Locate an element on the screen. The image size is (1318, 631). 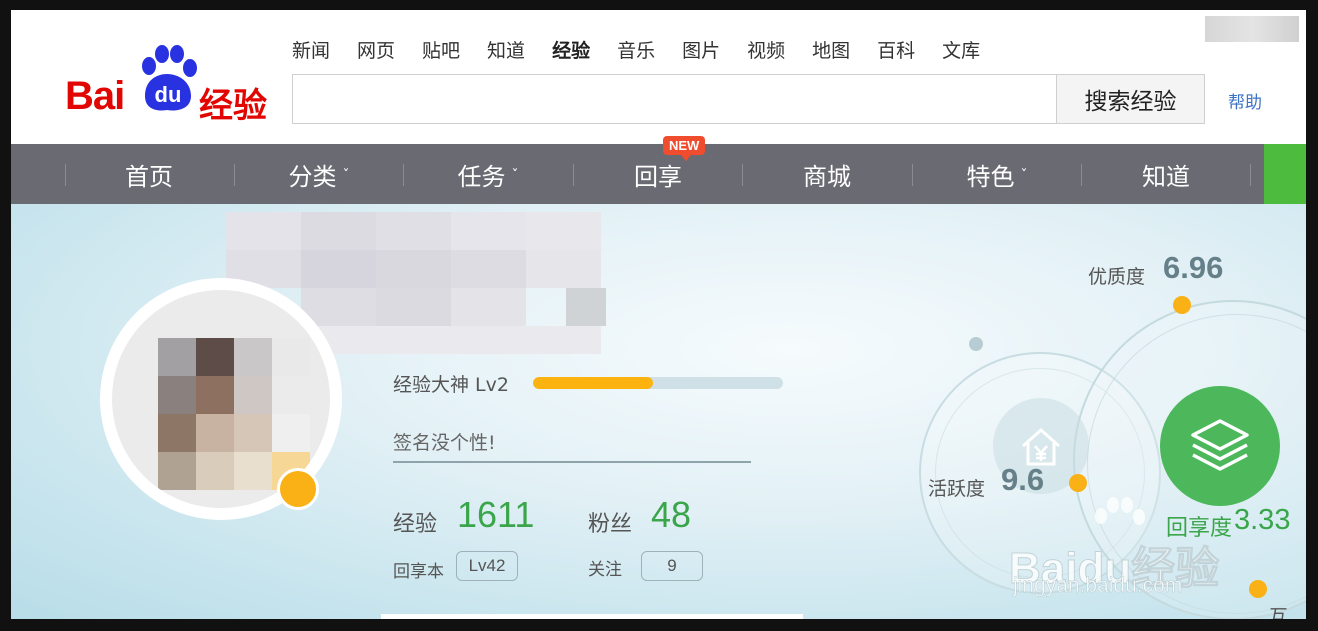
top-nav: 新闻 网页 贴吧 知道 经验 音乐 图片 视频 地图 百科 文库 is located at coordinates (649, 49).